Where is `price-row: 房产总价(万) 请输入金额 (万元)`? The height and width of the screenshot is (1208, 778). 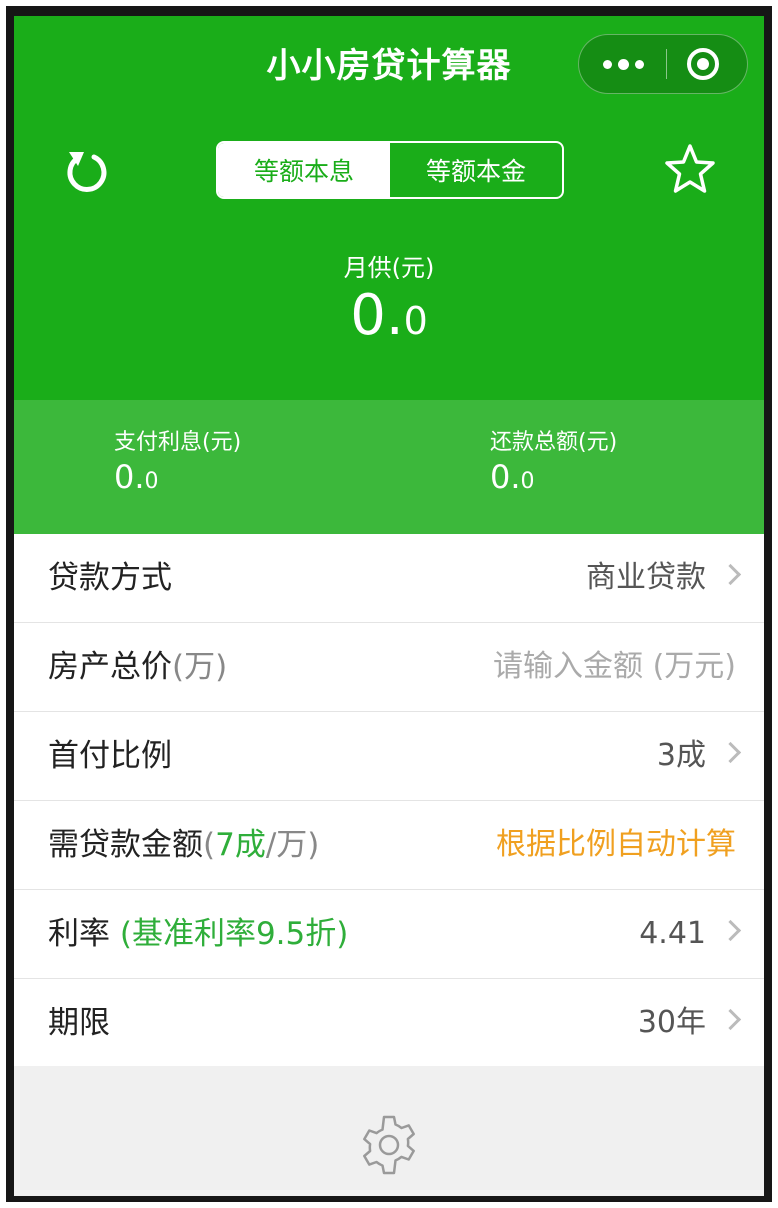 price-row: 房产总价(万) 请输入金额 (万元) is located at coordinates (389, 667).